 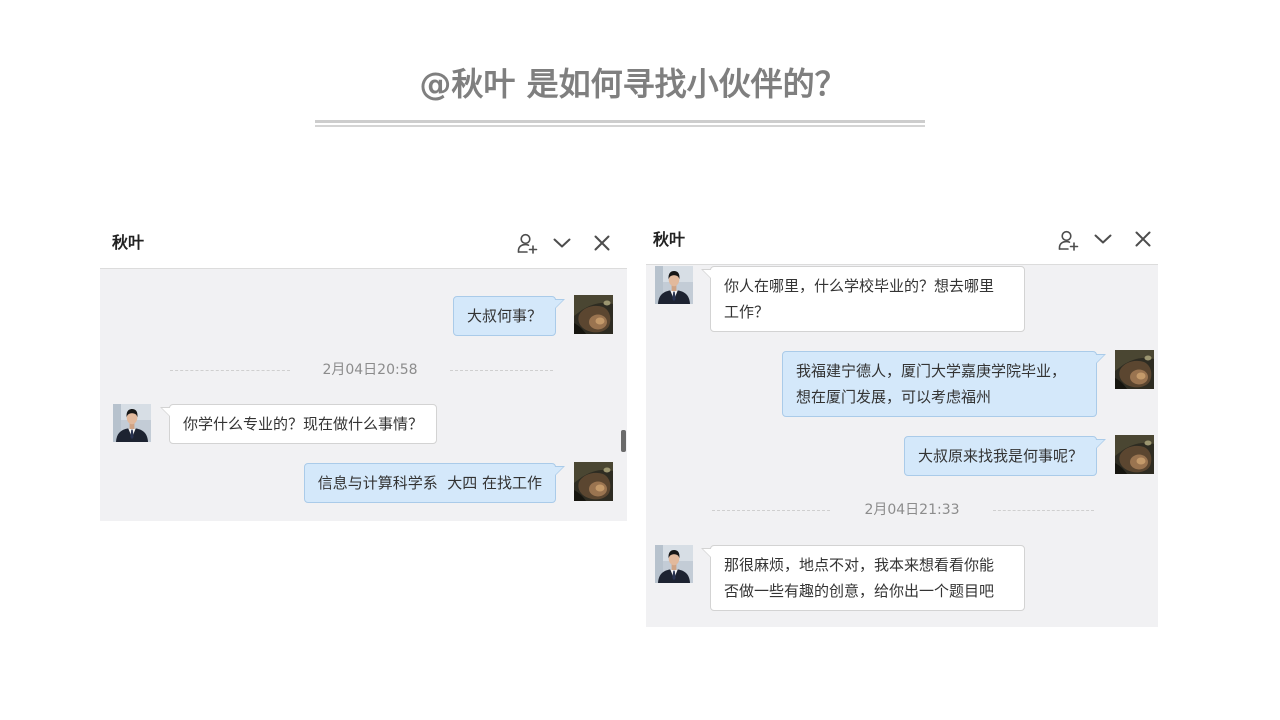 I want to click on message-text: 否做一些有趣的创意，给你出一个题目吧, so click(x=859, y=591).